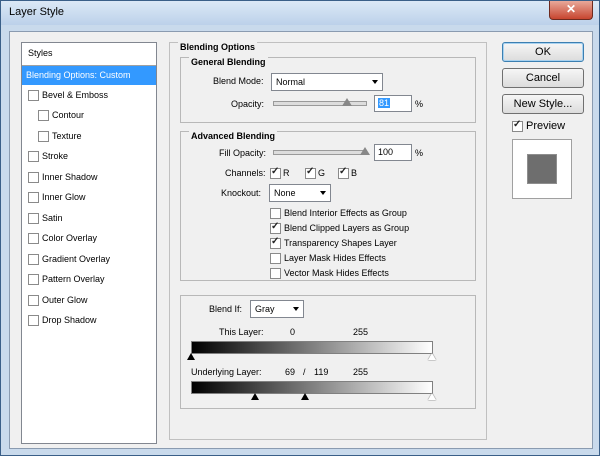 The image size is (600, 456). Describe the element at coordinates (43, 115) in the screenshot. I see `contour-checkbox` at that location.